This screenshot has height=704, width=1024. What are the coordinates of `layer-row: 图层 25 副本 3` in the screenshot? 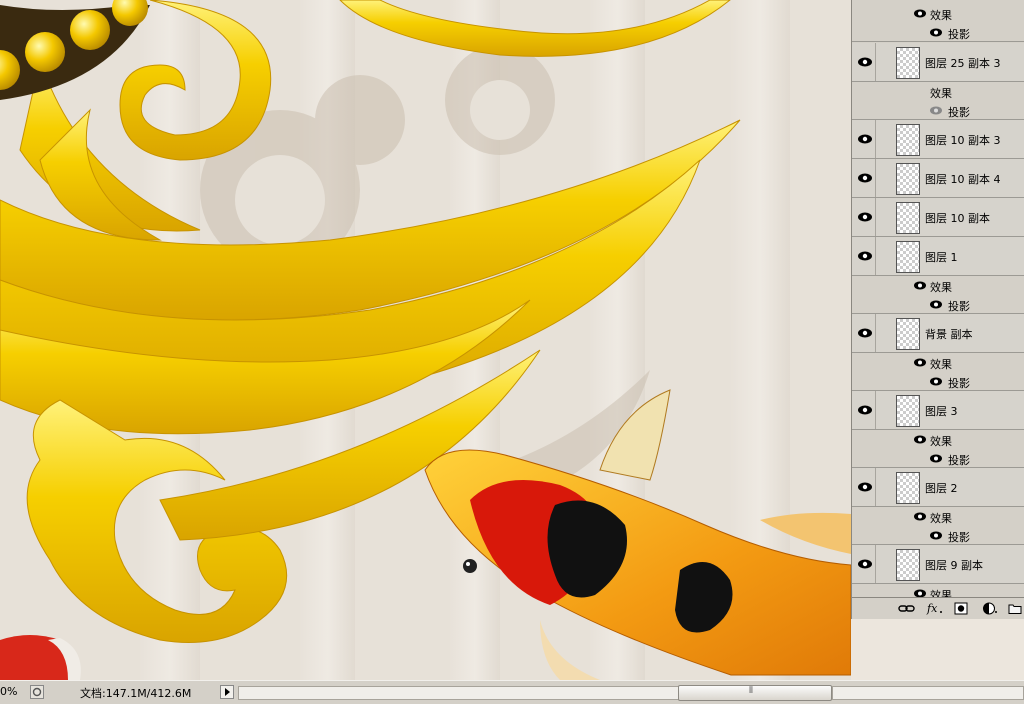 It's located at (938, 62).